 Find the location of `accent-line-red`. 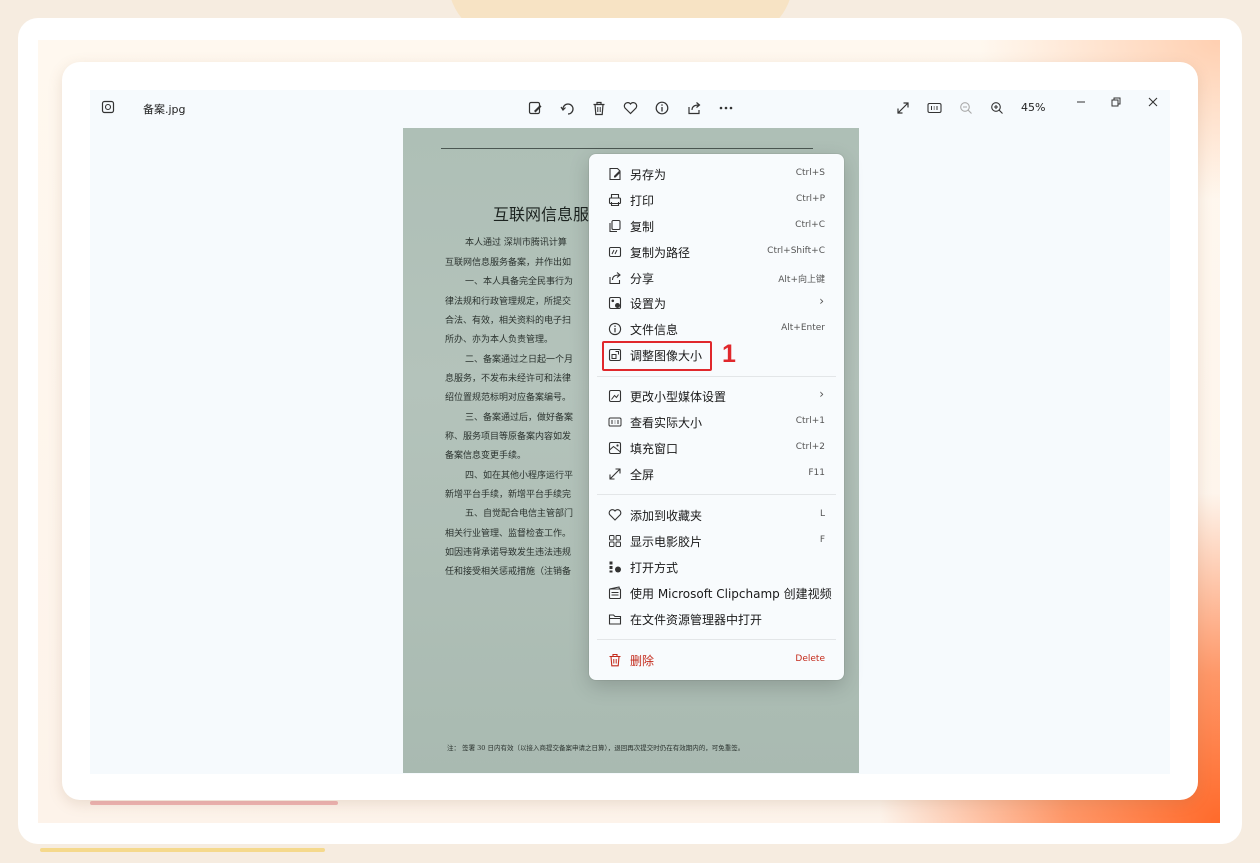

accent-line-red is located at coordinates (214, 803).